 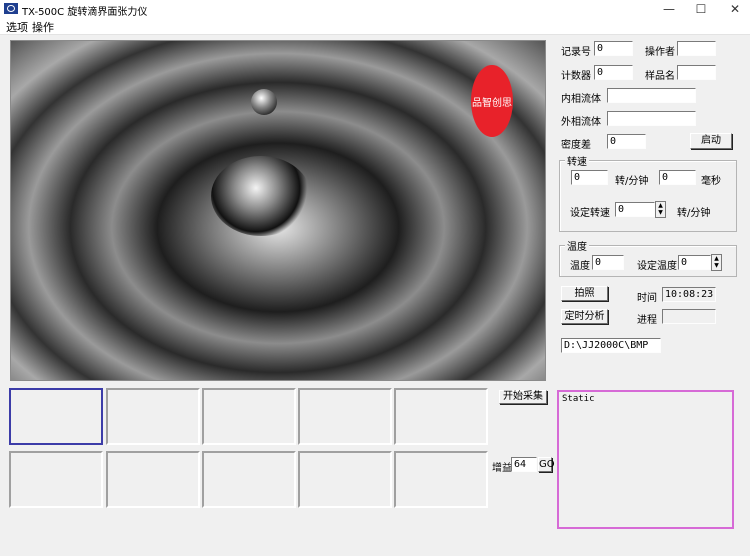 I want to click on title-bar: TX-500C 旋转滴界面张力仪 — ☐ ✕, so click(x=375, y=9).